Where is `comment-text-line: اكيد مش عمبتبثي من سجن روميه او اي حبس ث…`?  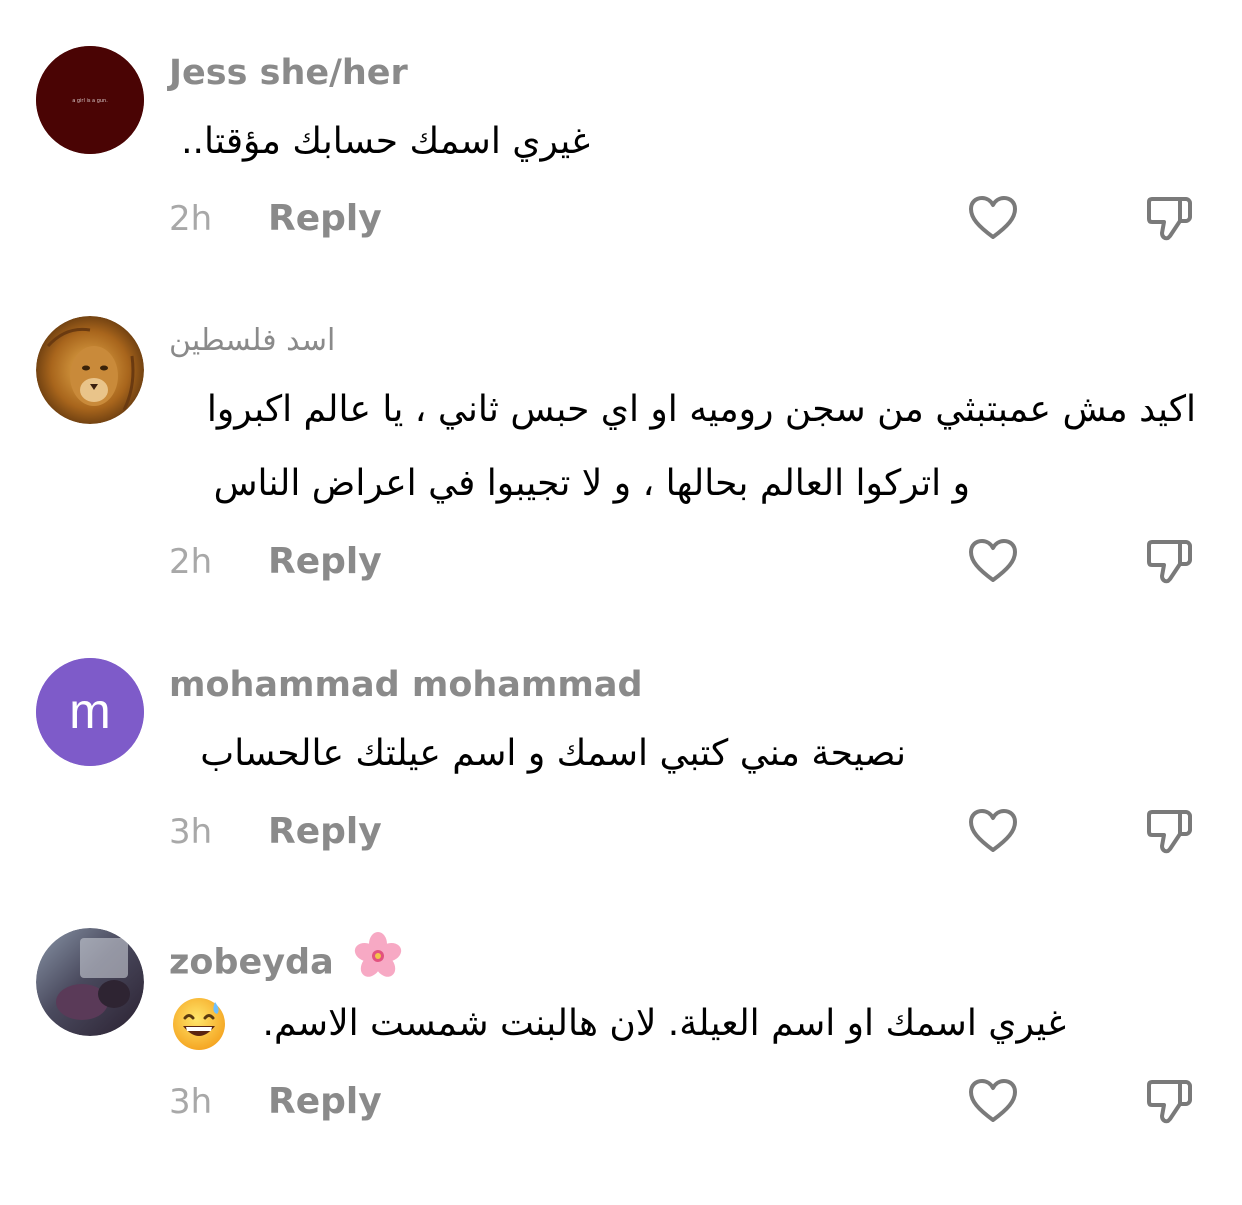 comment-text-line: اكيد مش عمبتبثي من سجن روميه او اي حبس ث… is located at coordinates (701, 409).